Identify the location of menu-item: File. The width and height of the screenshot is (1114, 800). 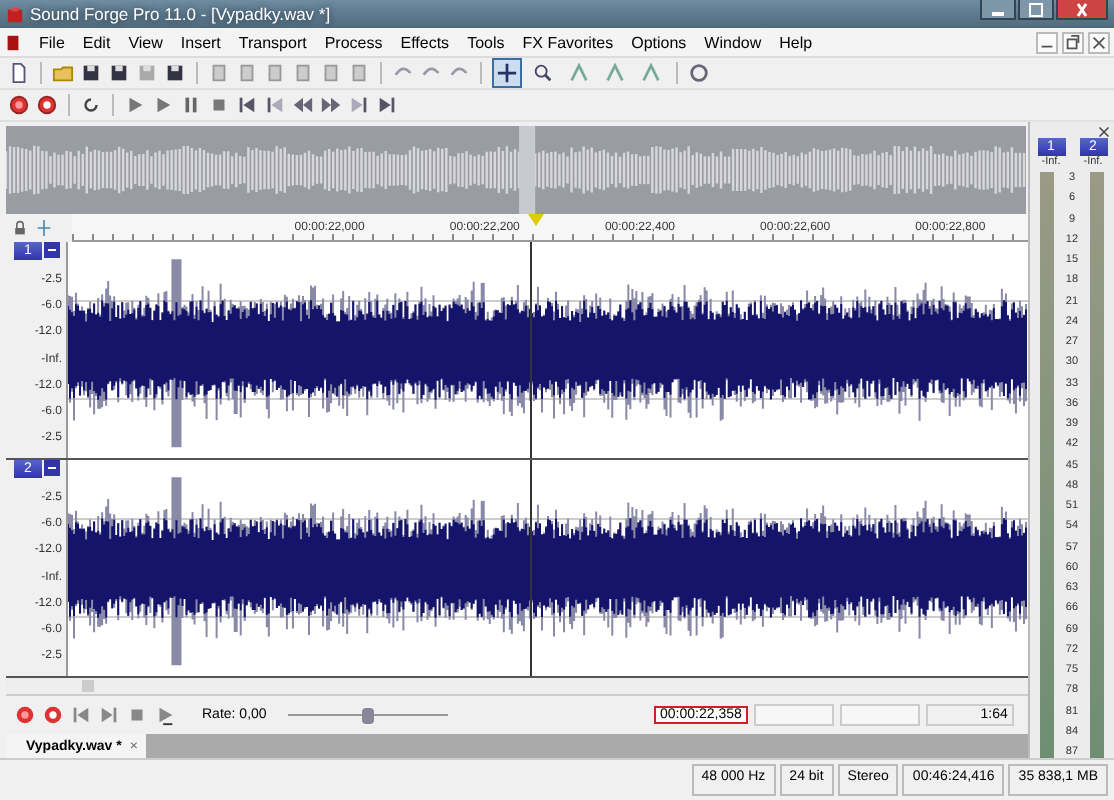
(52, 42).